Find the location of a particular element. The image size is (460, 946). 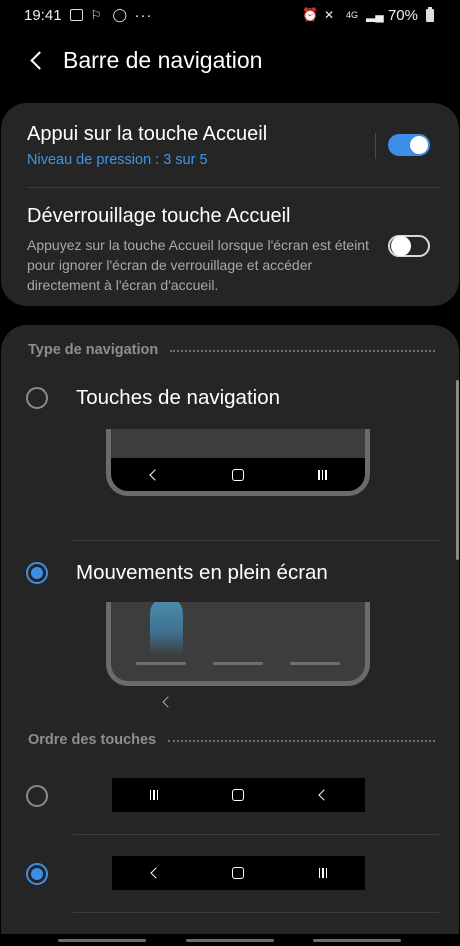

gesture-hint-back is located at coordinates (102, 940).